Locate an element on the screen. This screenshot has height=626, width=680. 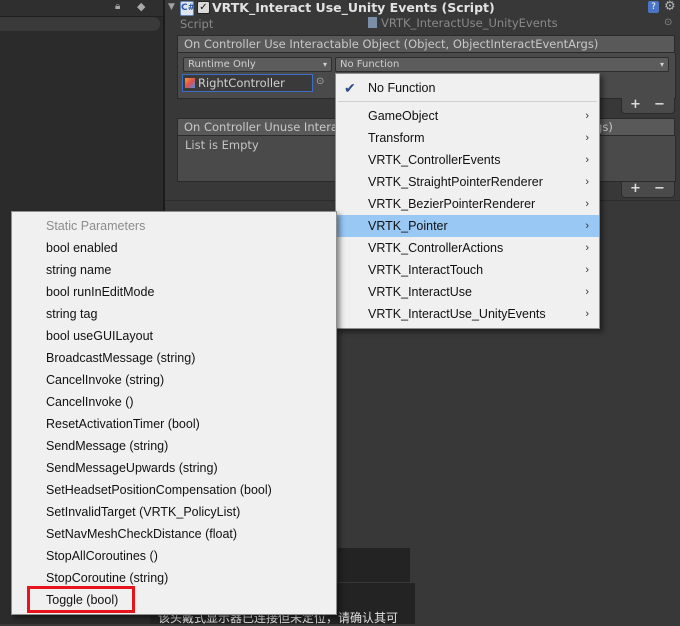
function-menu-item-label: GameObject is located at coordinates (403, 116).